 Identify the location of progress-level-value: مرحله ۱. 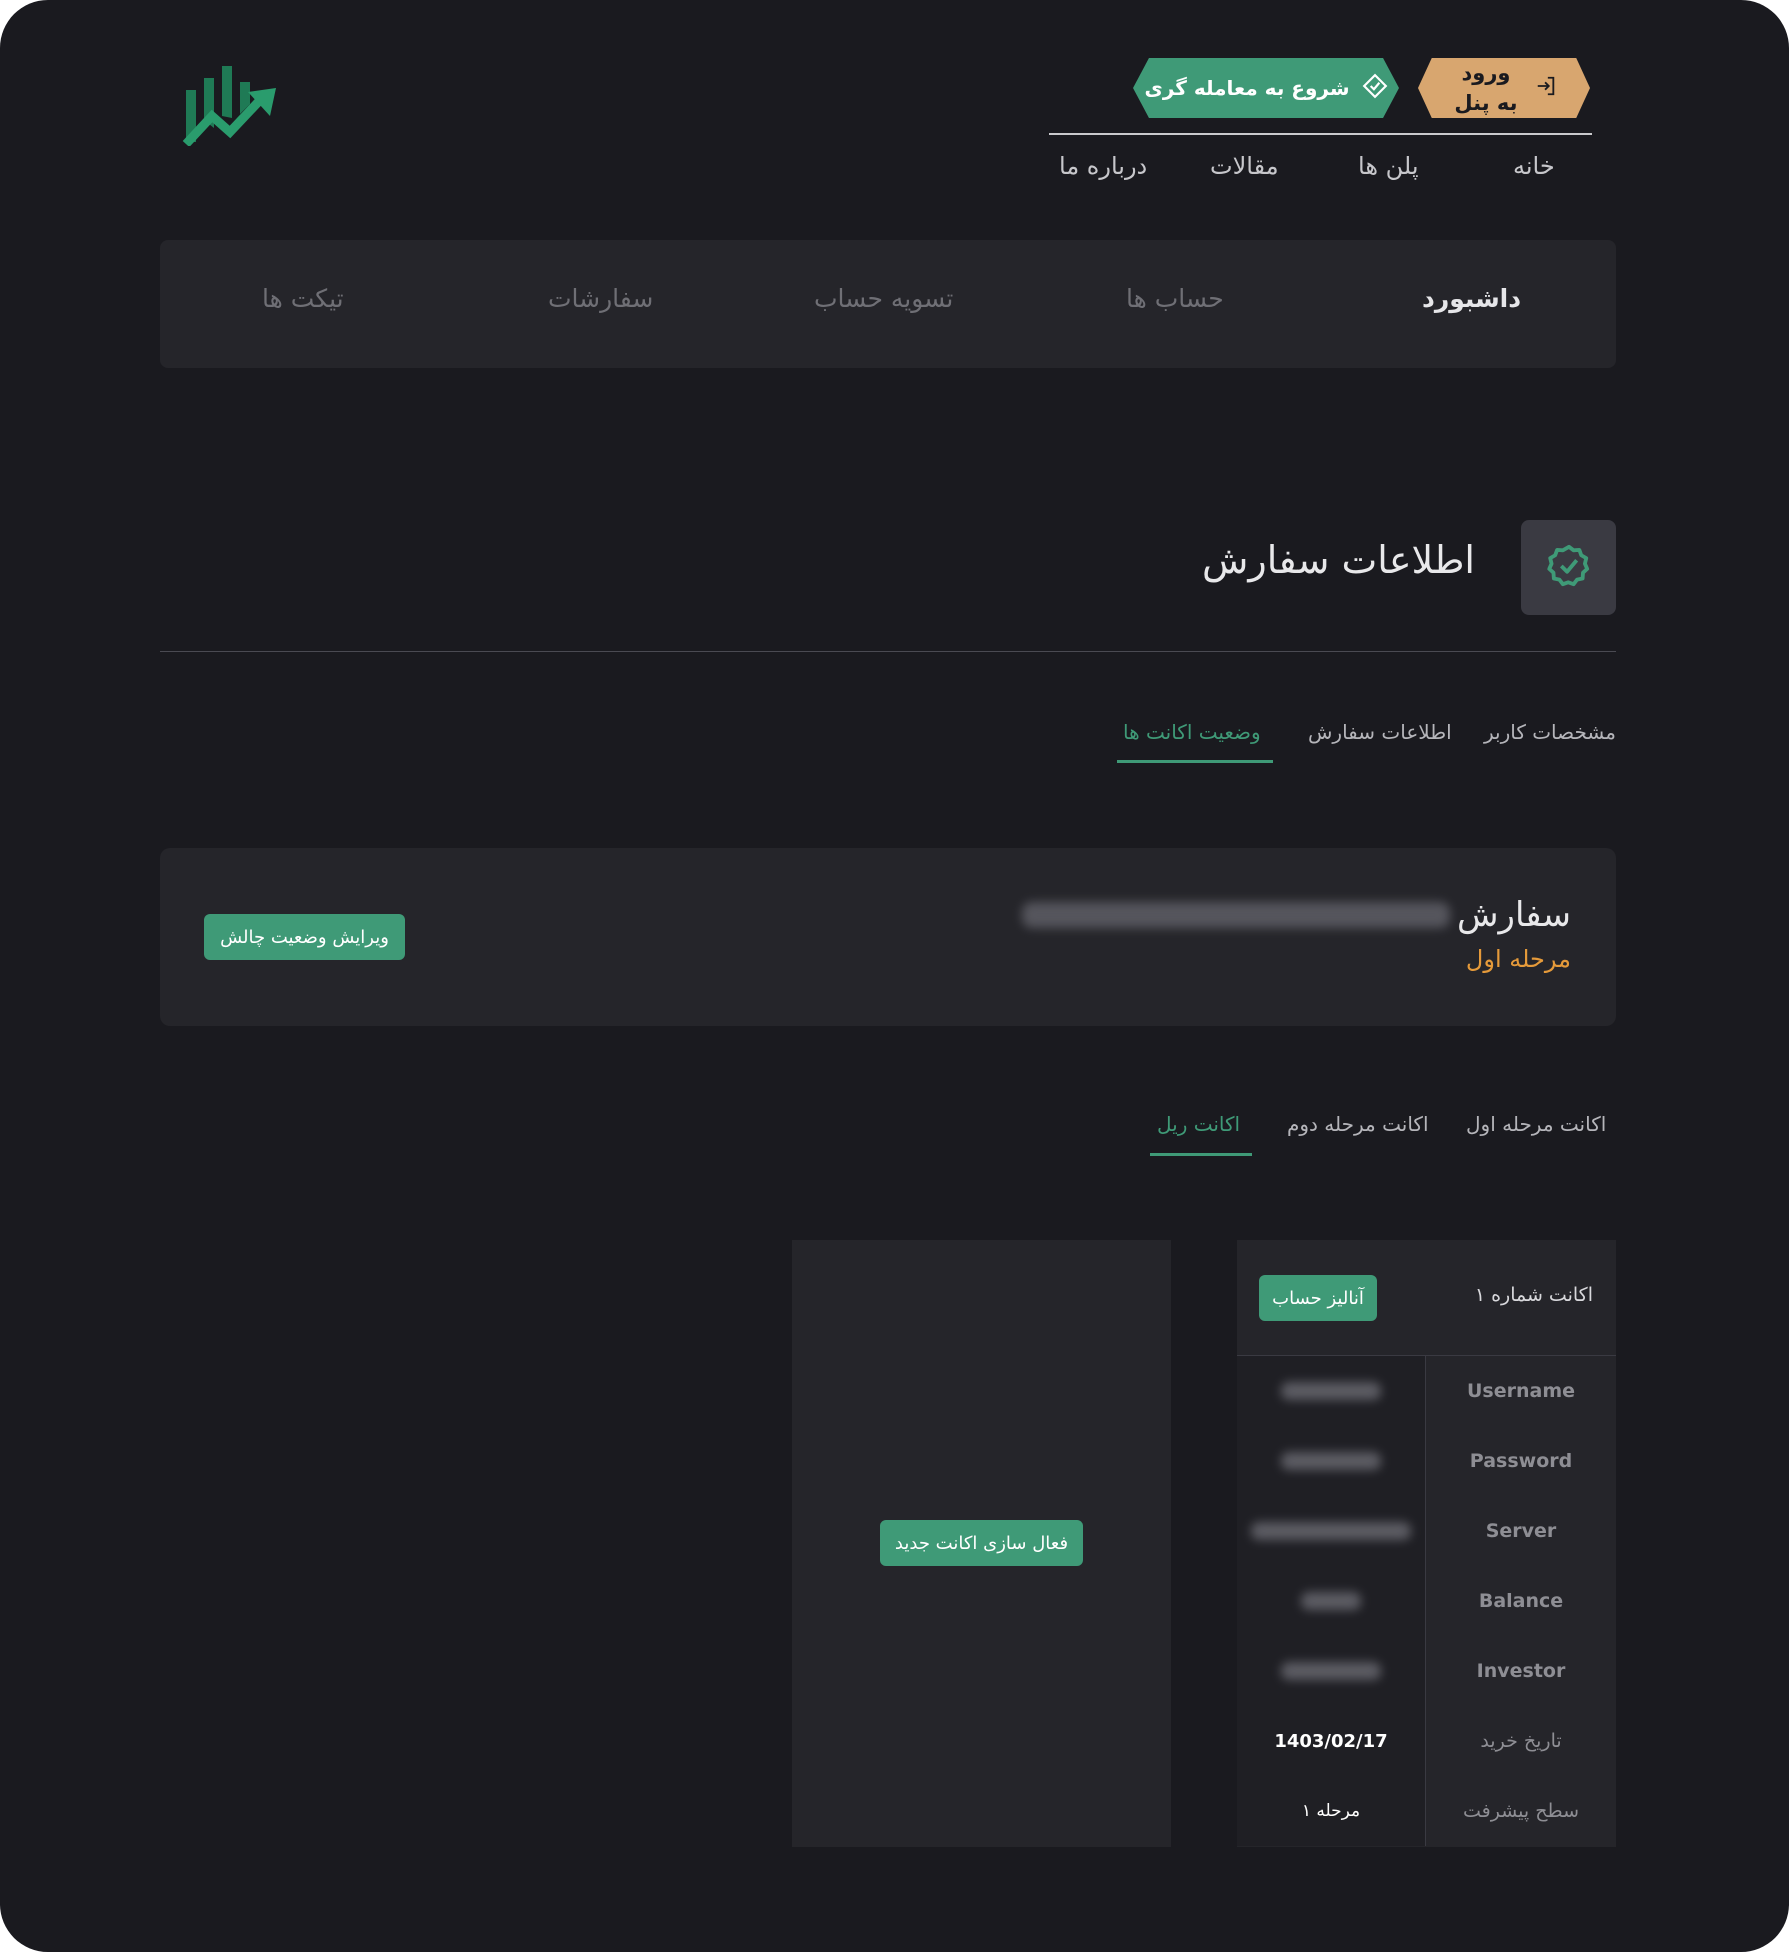
(1331, 1811).